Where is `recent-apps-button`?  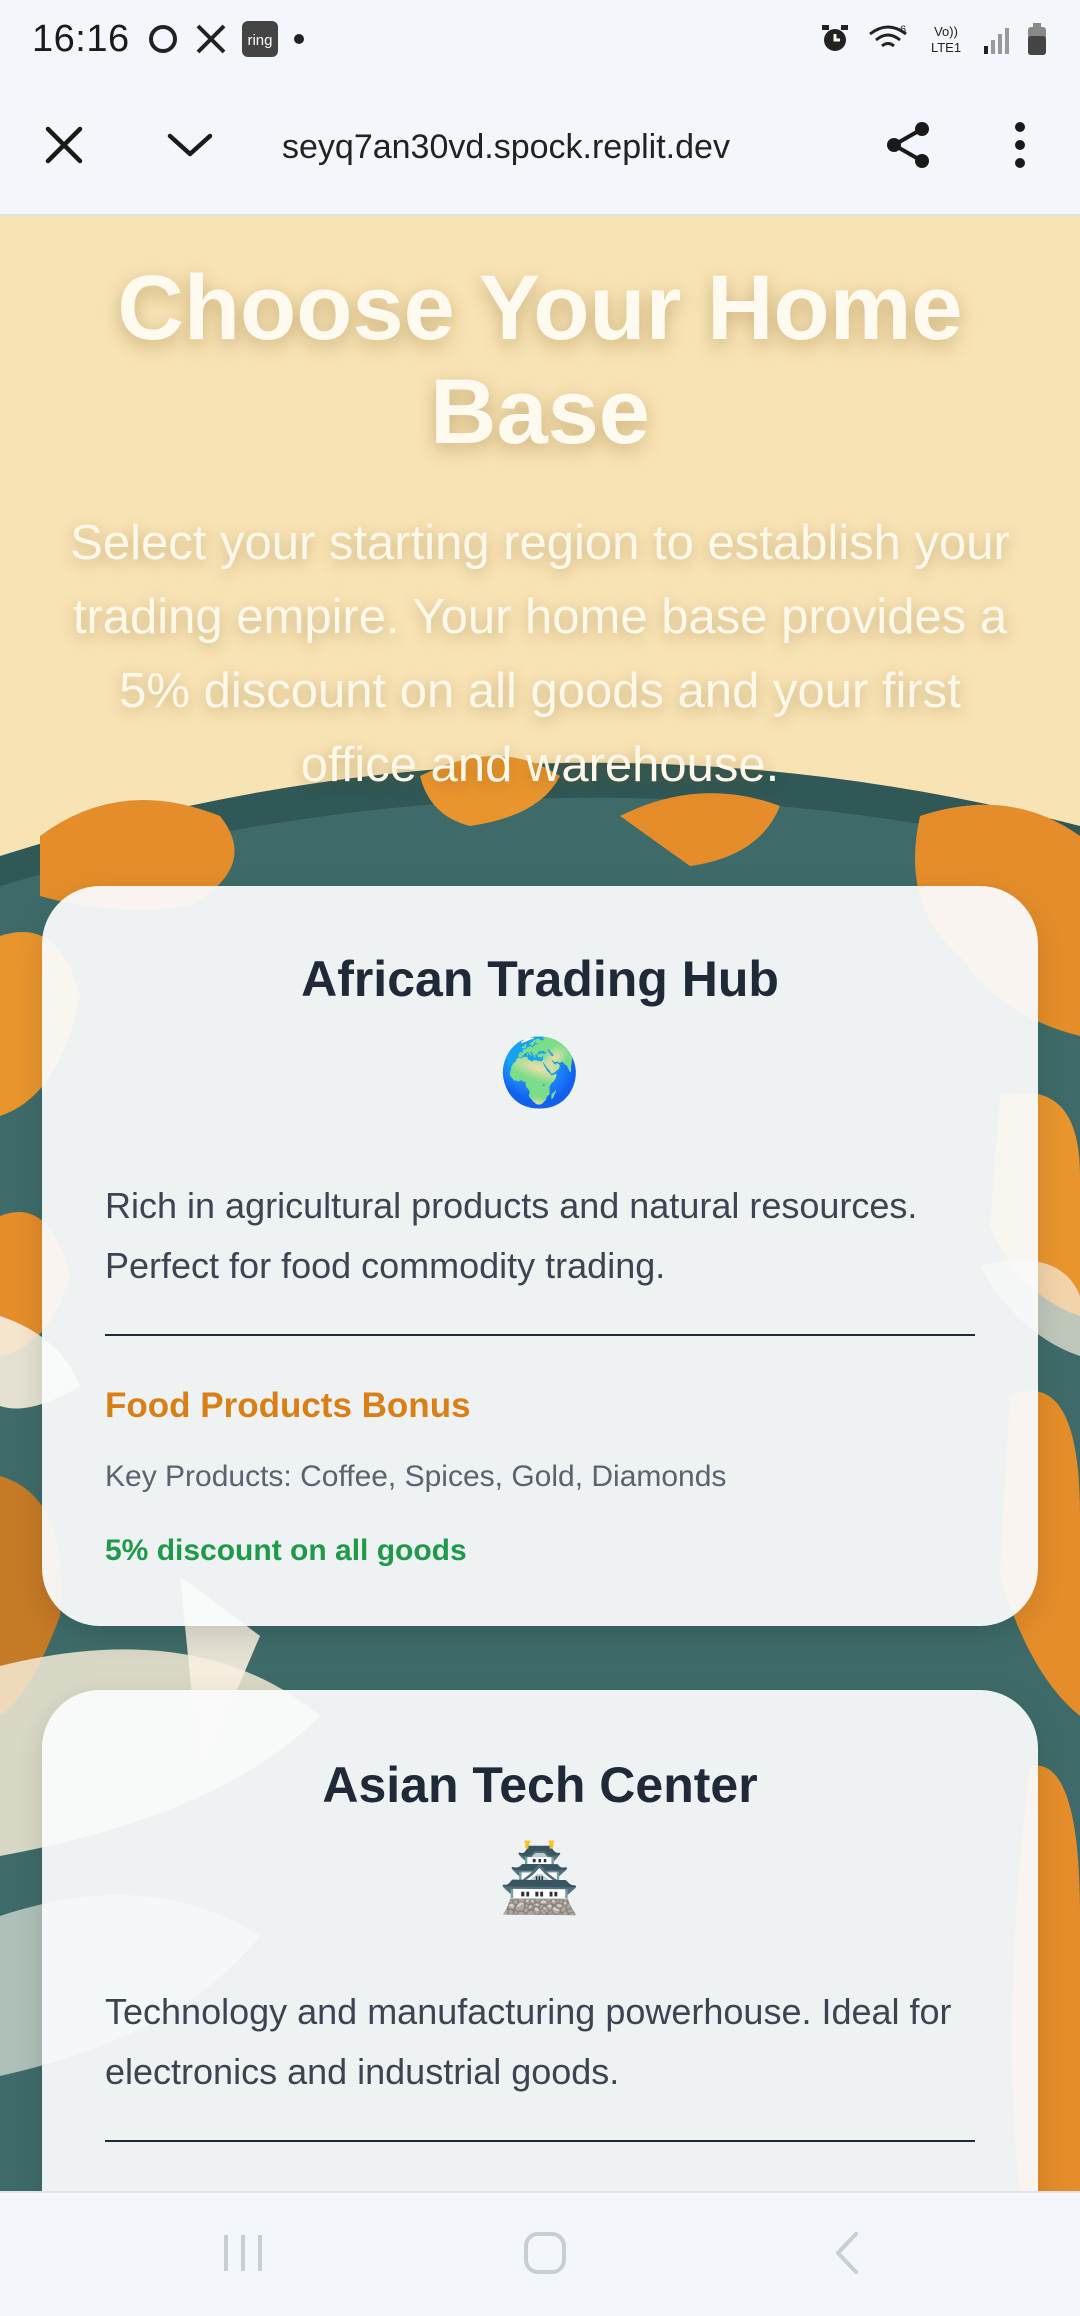 recent-apps-button is located at coordinates (243, 2254).